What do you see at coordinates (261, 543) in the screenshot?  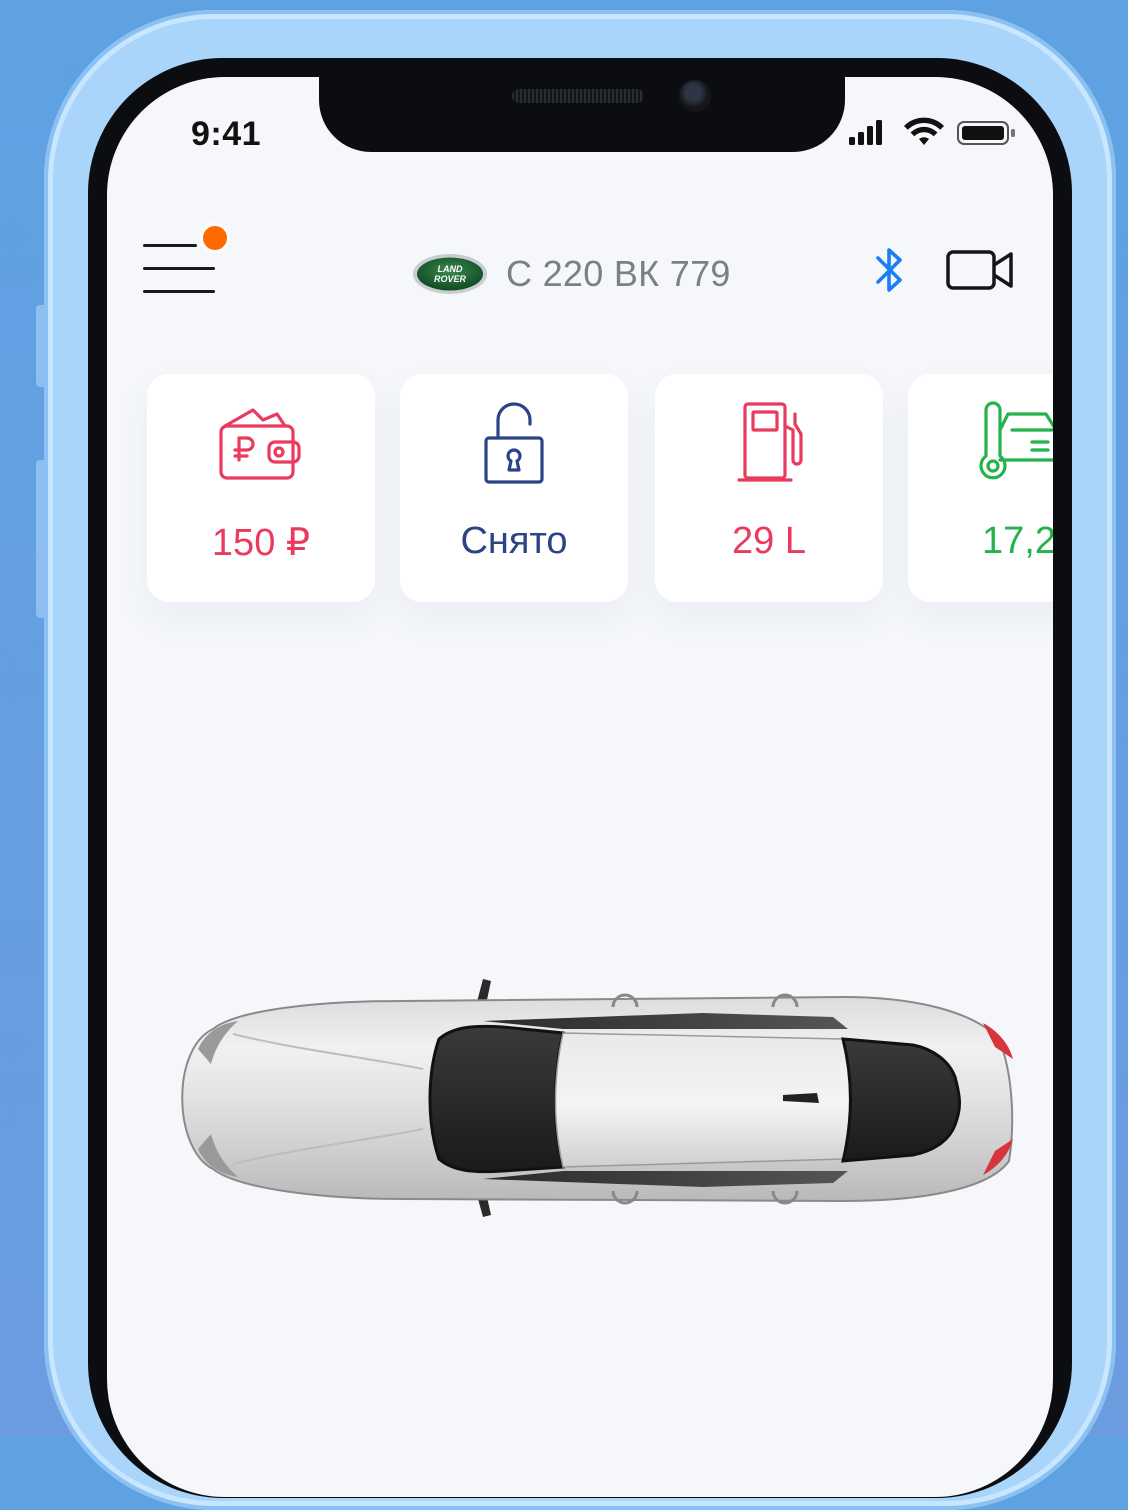 I see `balance-value: 150 ₽` at bounding box center [261, 543].